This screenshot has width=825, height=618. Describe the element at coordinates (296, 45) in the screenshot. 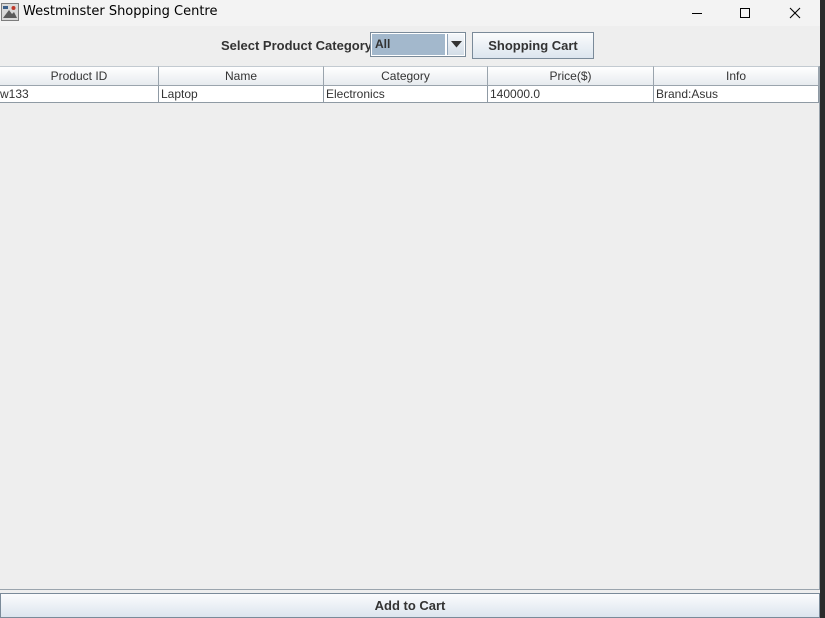

I see `category-label: Select Product Category` at that location.